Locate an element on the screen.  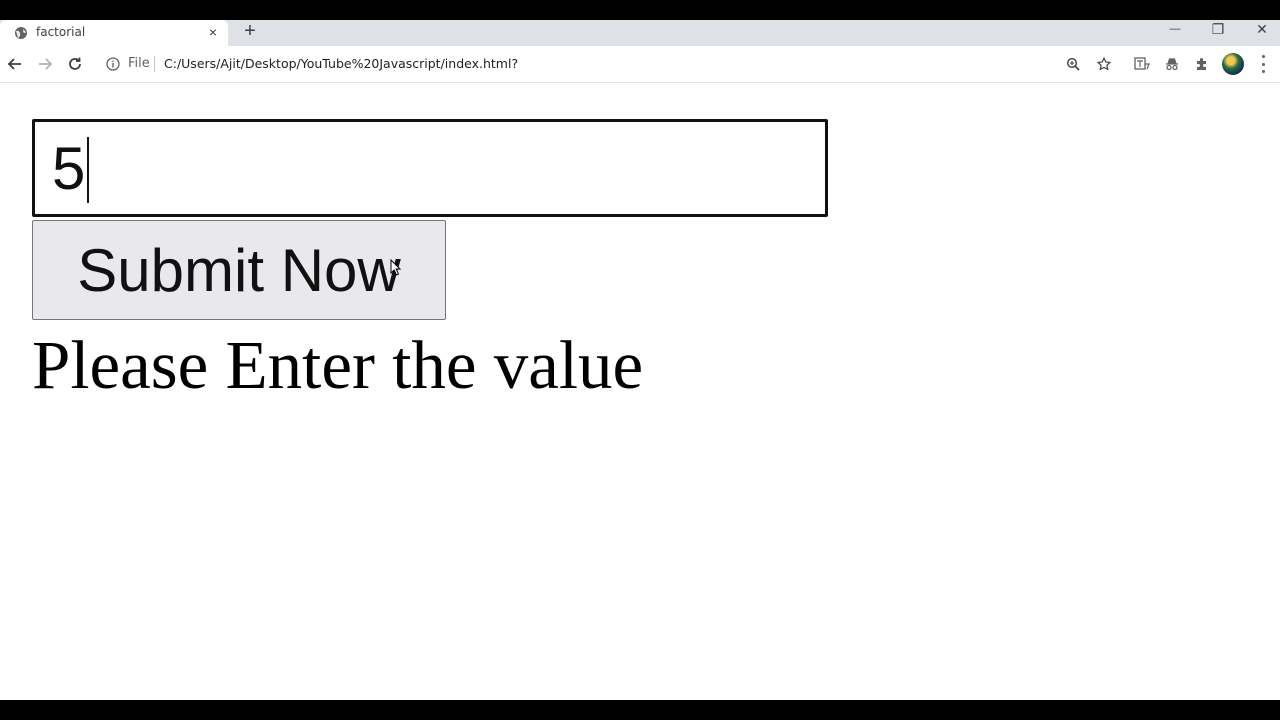
tab-strip: factorial × + — ❐ ✕ is located at coordinates (640, 33).